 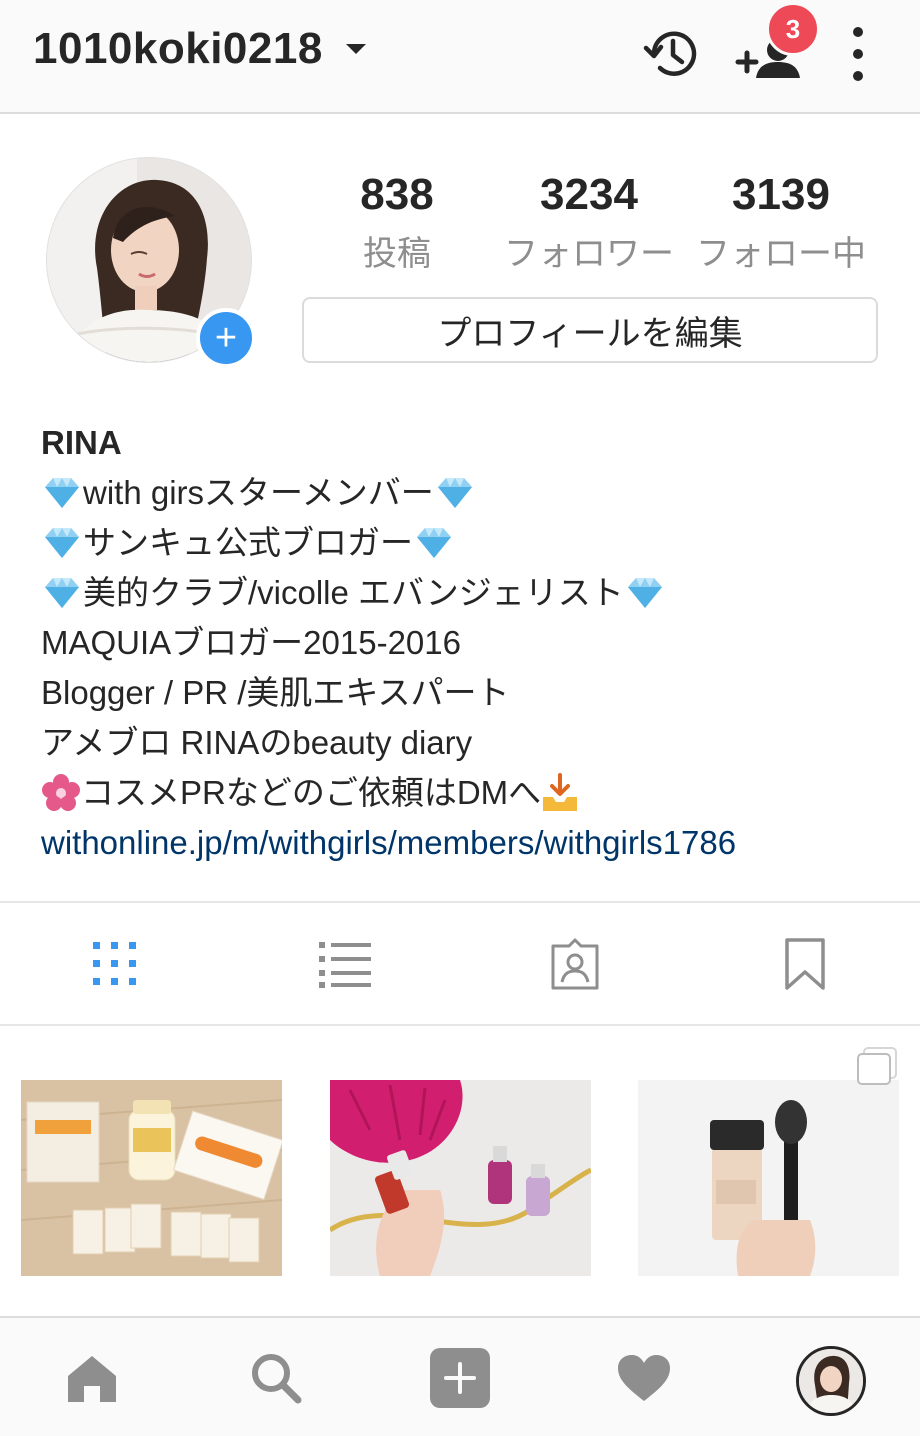 I want to click on bio-line-text: サンキュ公式ブロガー, so click(x=248, y=542).